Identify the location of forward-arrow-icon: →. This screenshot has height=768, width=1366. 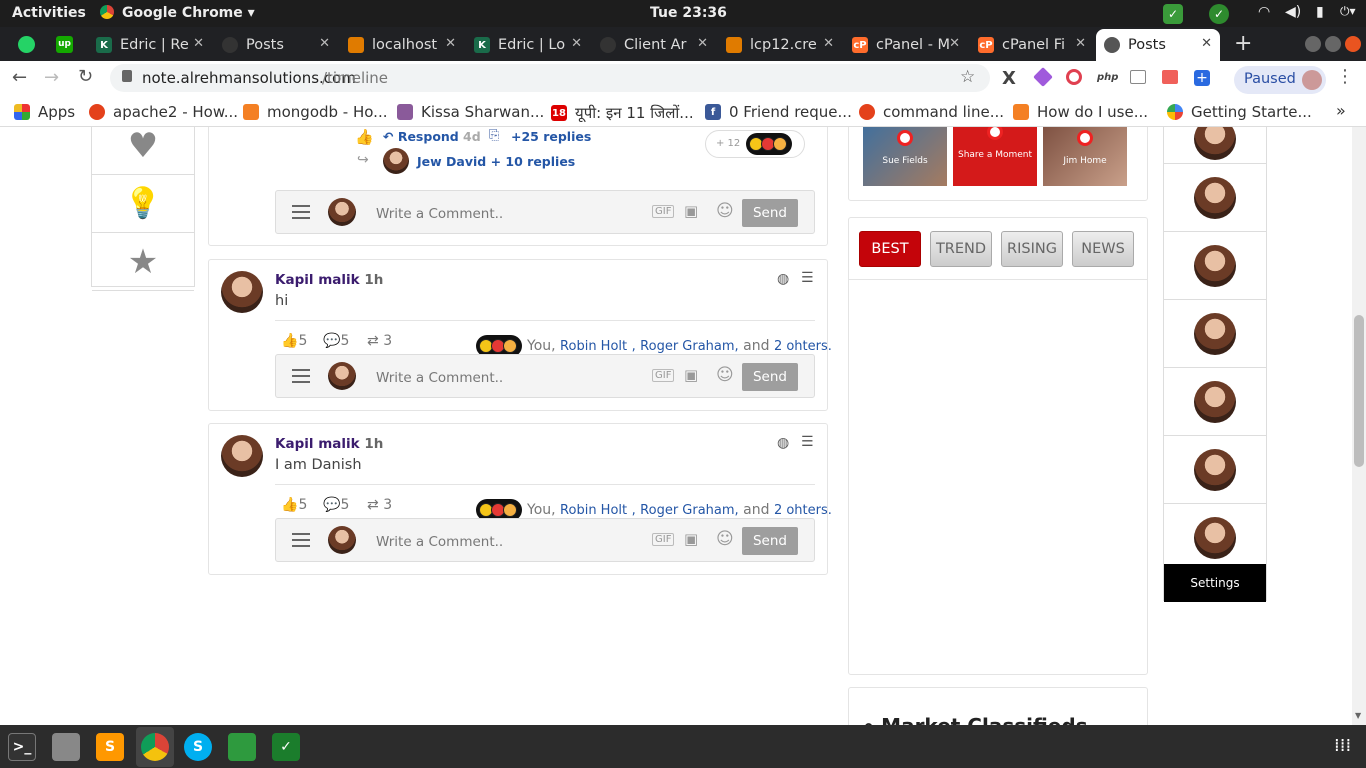
(51, 77).